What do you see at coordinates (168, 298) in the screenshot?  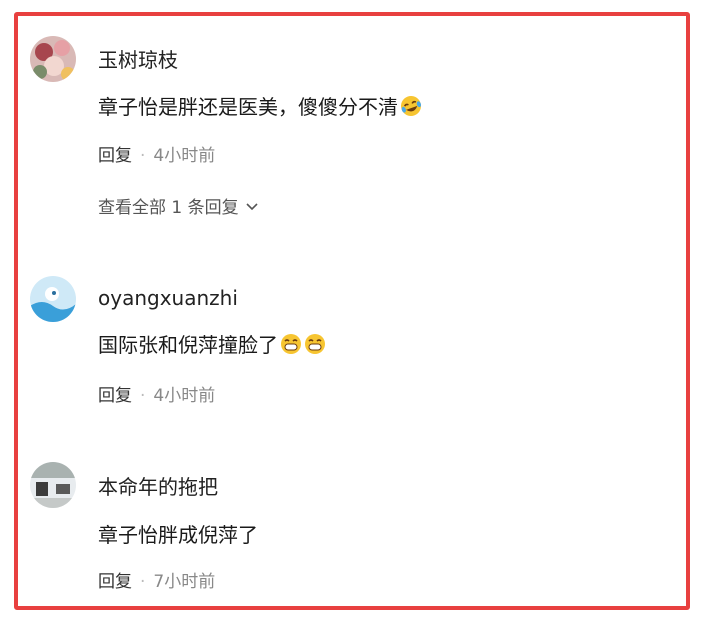 I see `username: oyangxuanzhi` at bounding box center [168, 298].